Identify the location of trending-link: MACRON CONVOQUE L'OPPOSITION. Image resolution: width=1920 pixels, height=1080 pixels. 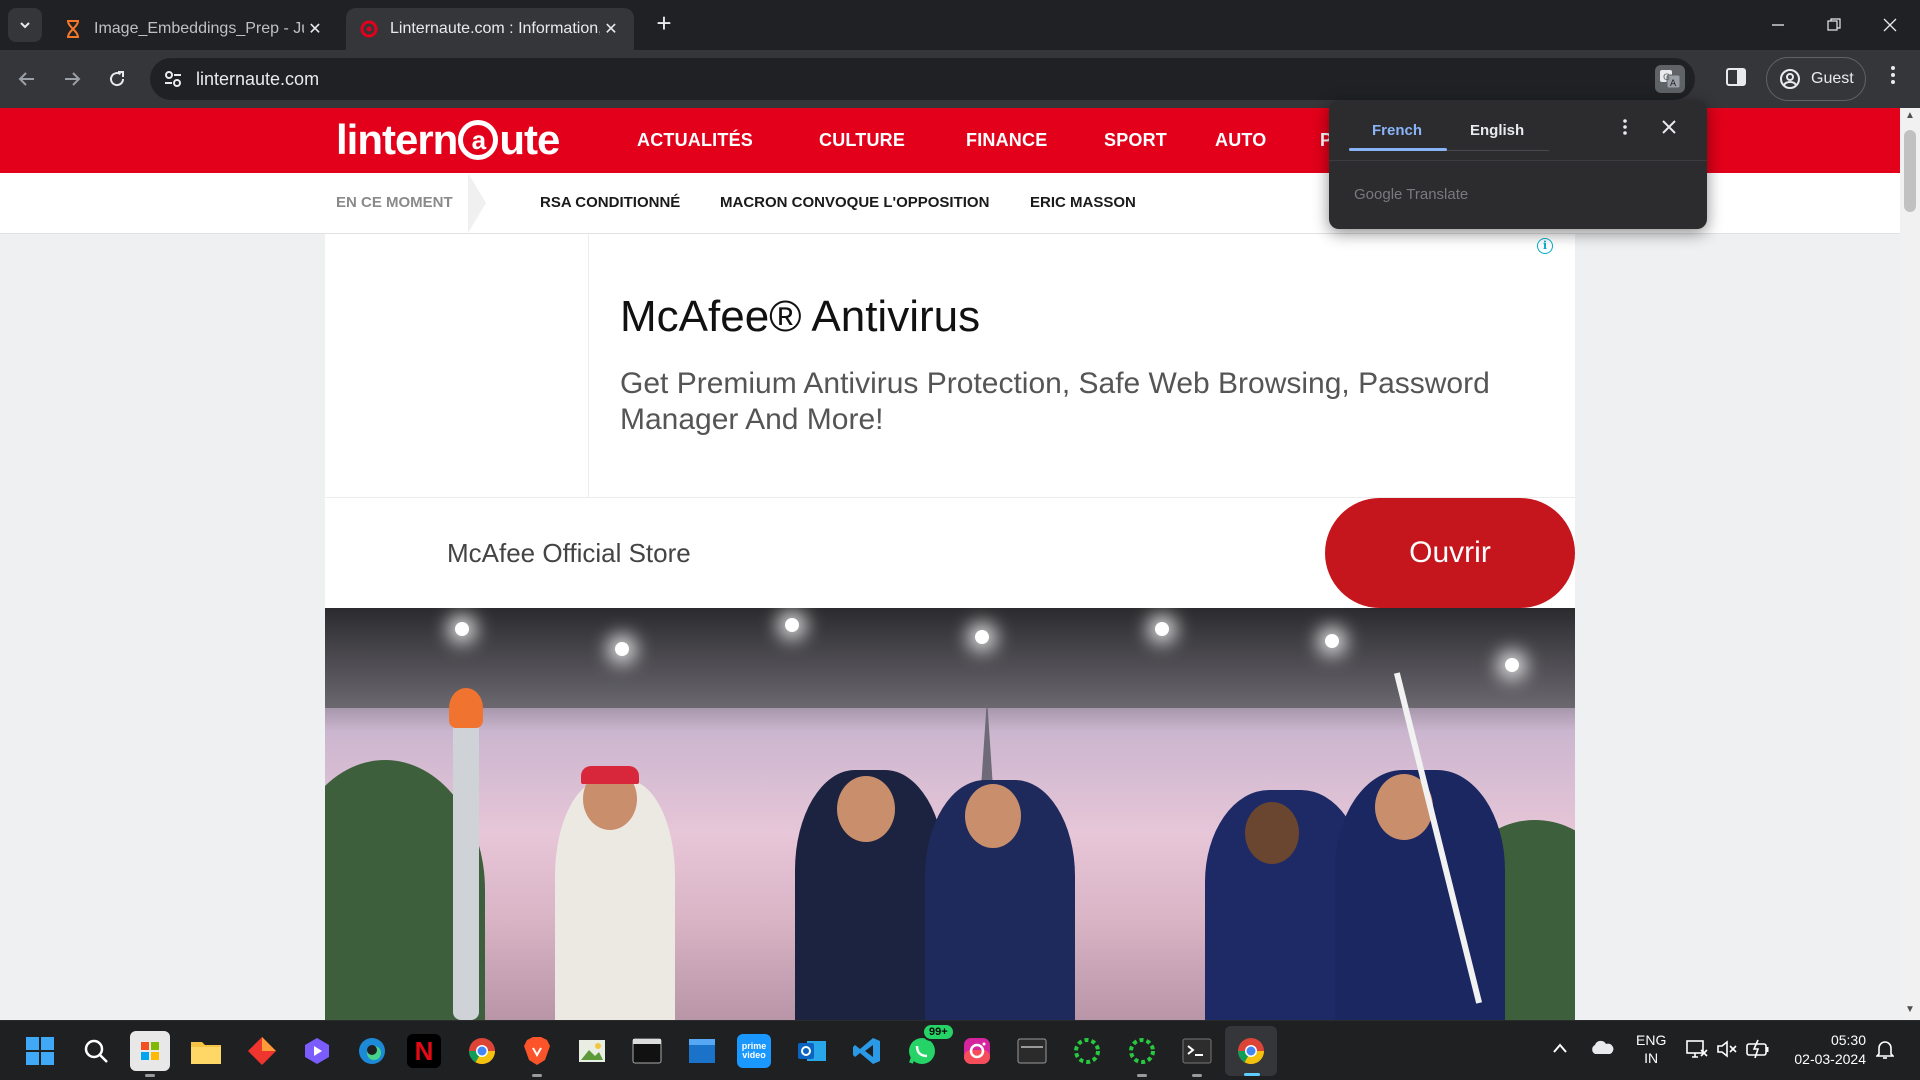
(854, 202).